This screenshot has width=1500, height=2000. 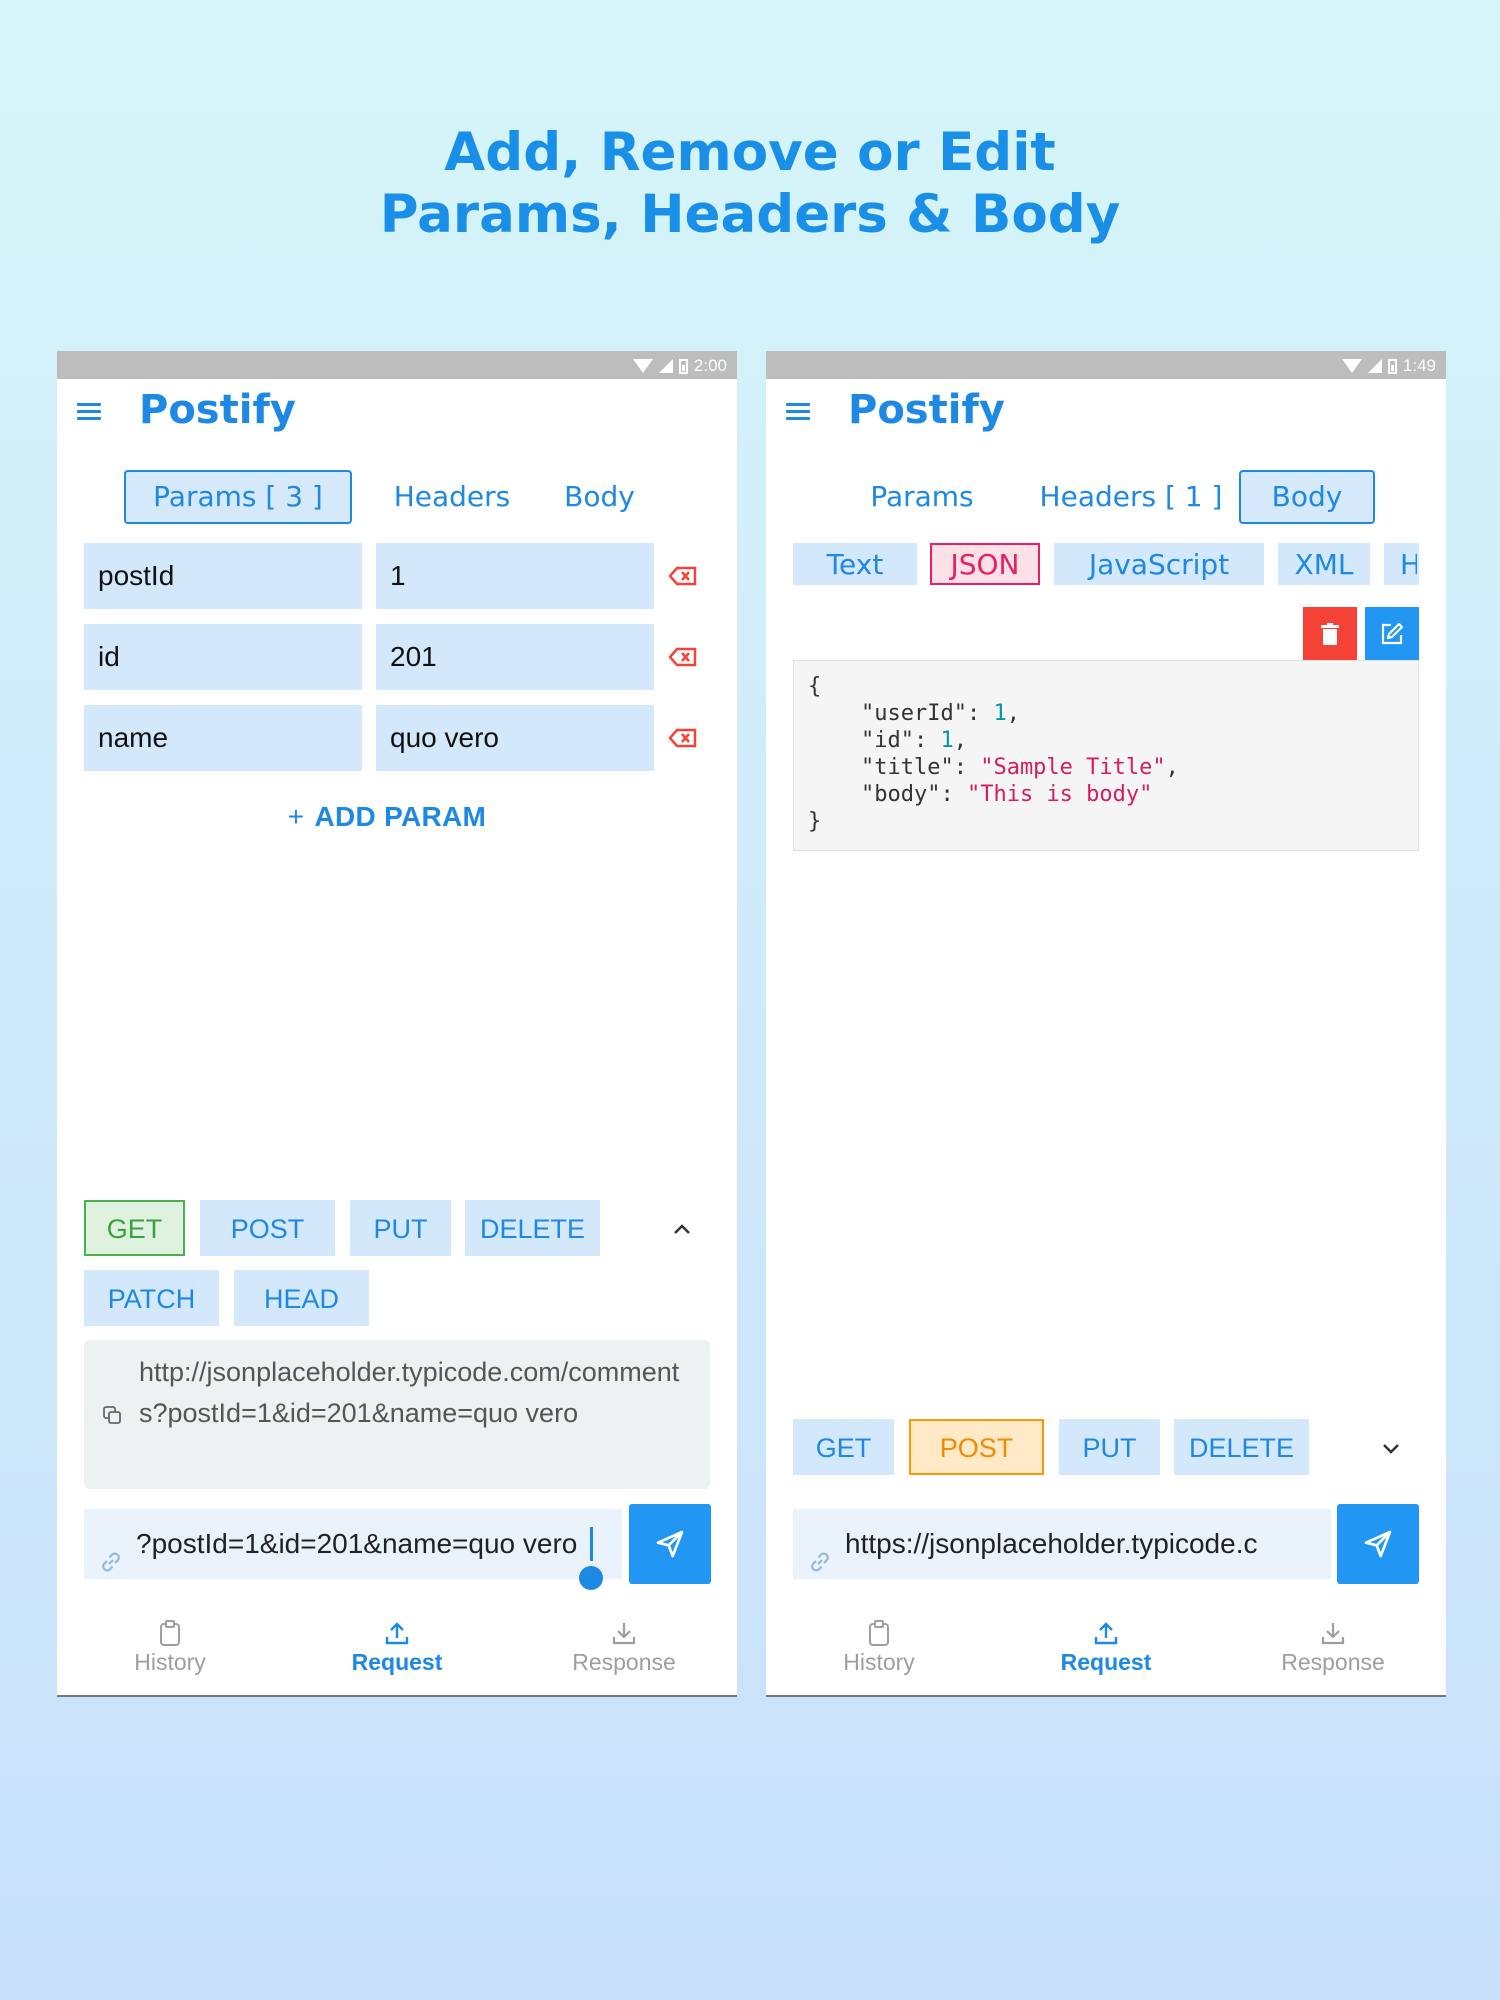 What do you see at coordinates (1062, 1544) in the screenshot?
I see `url-input: https://jsonplaceholder.typicode.c` at bounding box center [1062, 1544].